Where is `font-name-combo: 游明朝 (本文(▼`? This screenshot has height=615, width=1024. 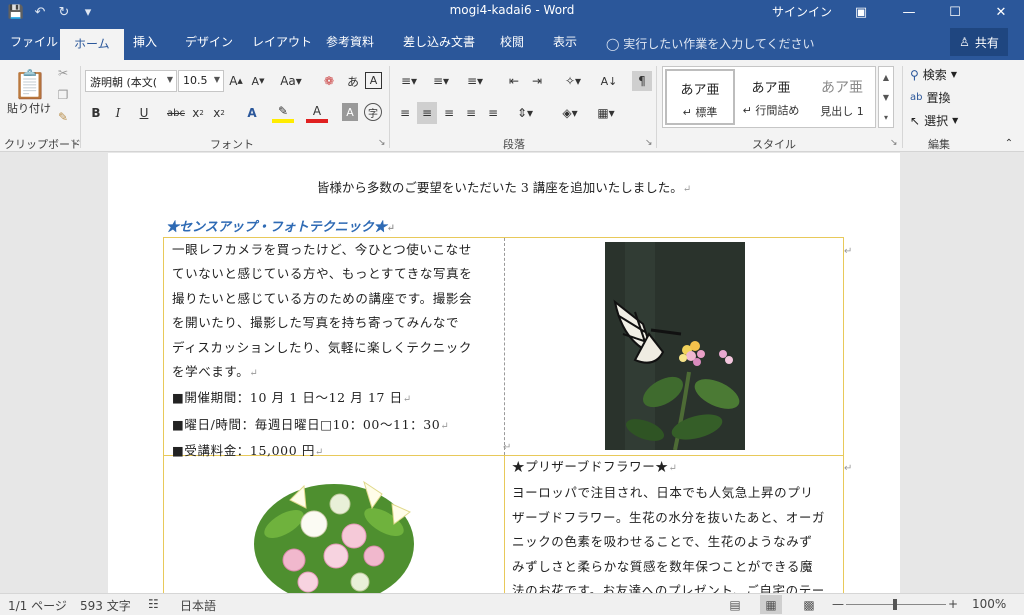
font-name-combo: 游明朝 (本文(▼ is located at coordinates (131, 81).